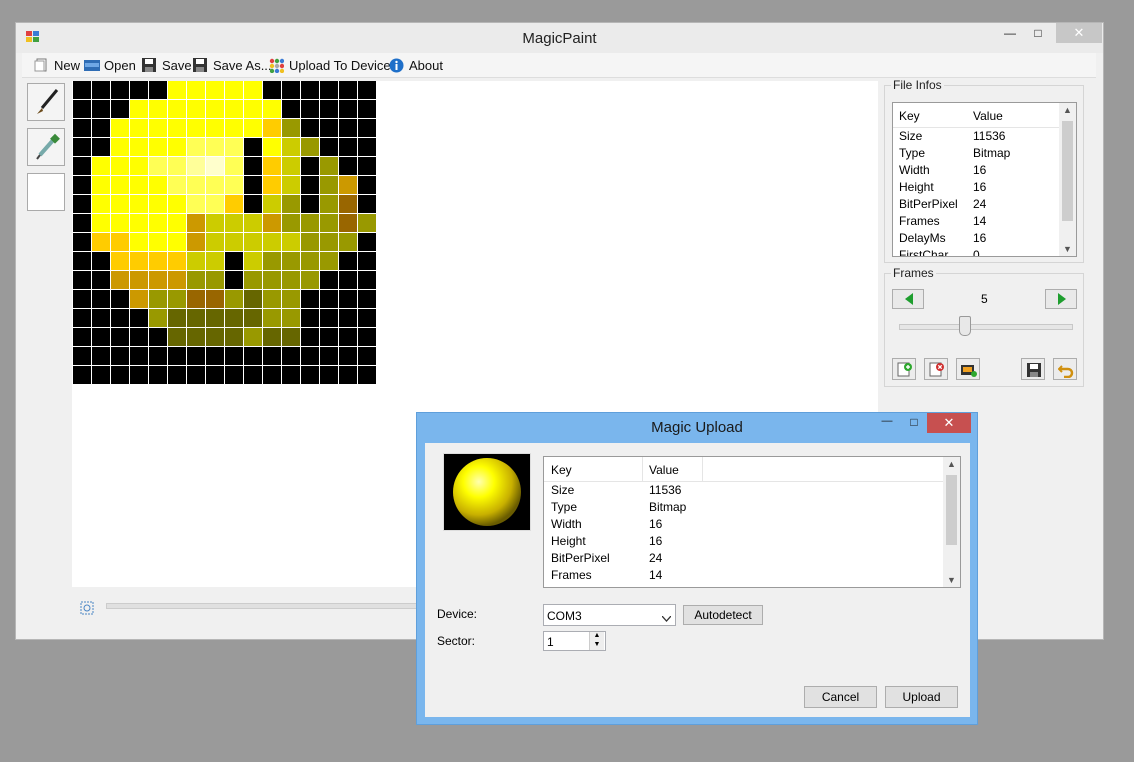 The height and width of the screenshot is (762, 1134). Describe the element at coordinates (596, 636) in the screenshot. I see `stepper-up-icon: ▲` at that location.